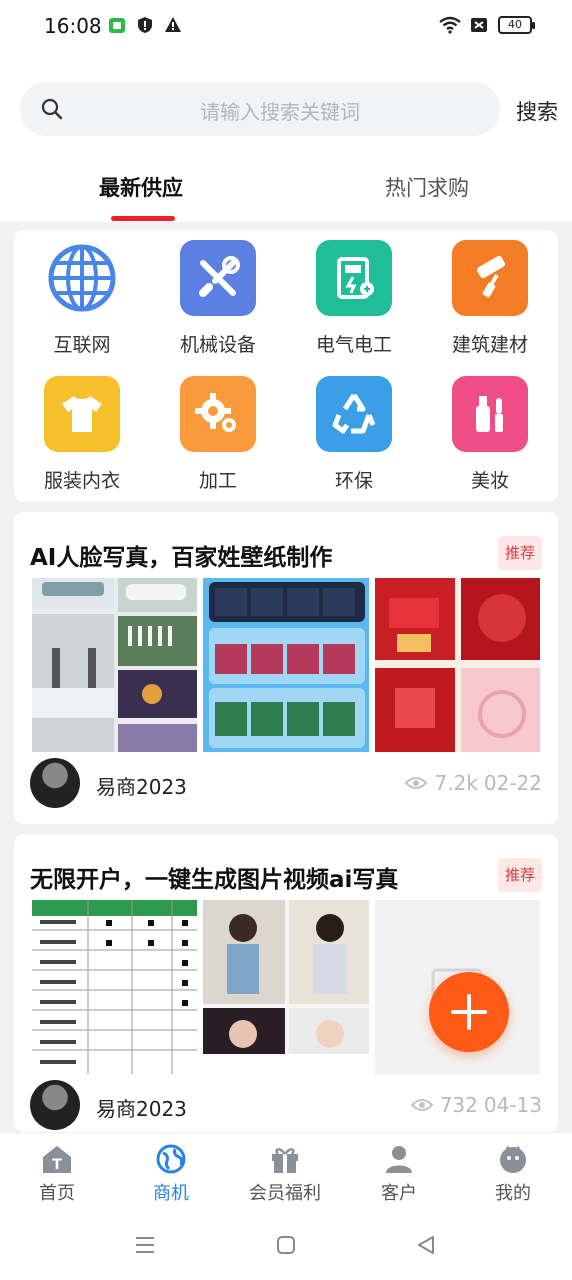 This screenshot has height=1280, width=572. I want to click on tab-bar: 最新供应 热门求购, so click(286, 197).